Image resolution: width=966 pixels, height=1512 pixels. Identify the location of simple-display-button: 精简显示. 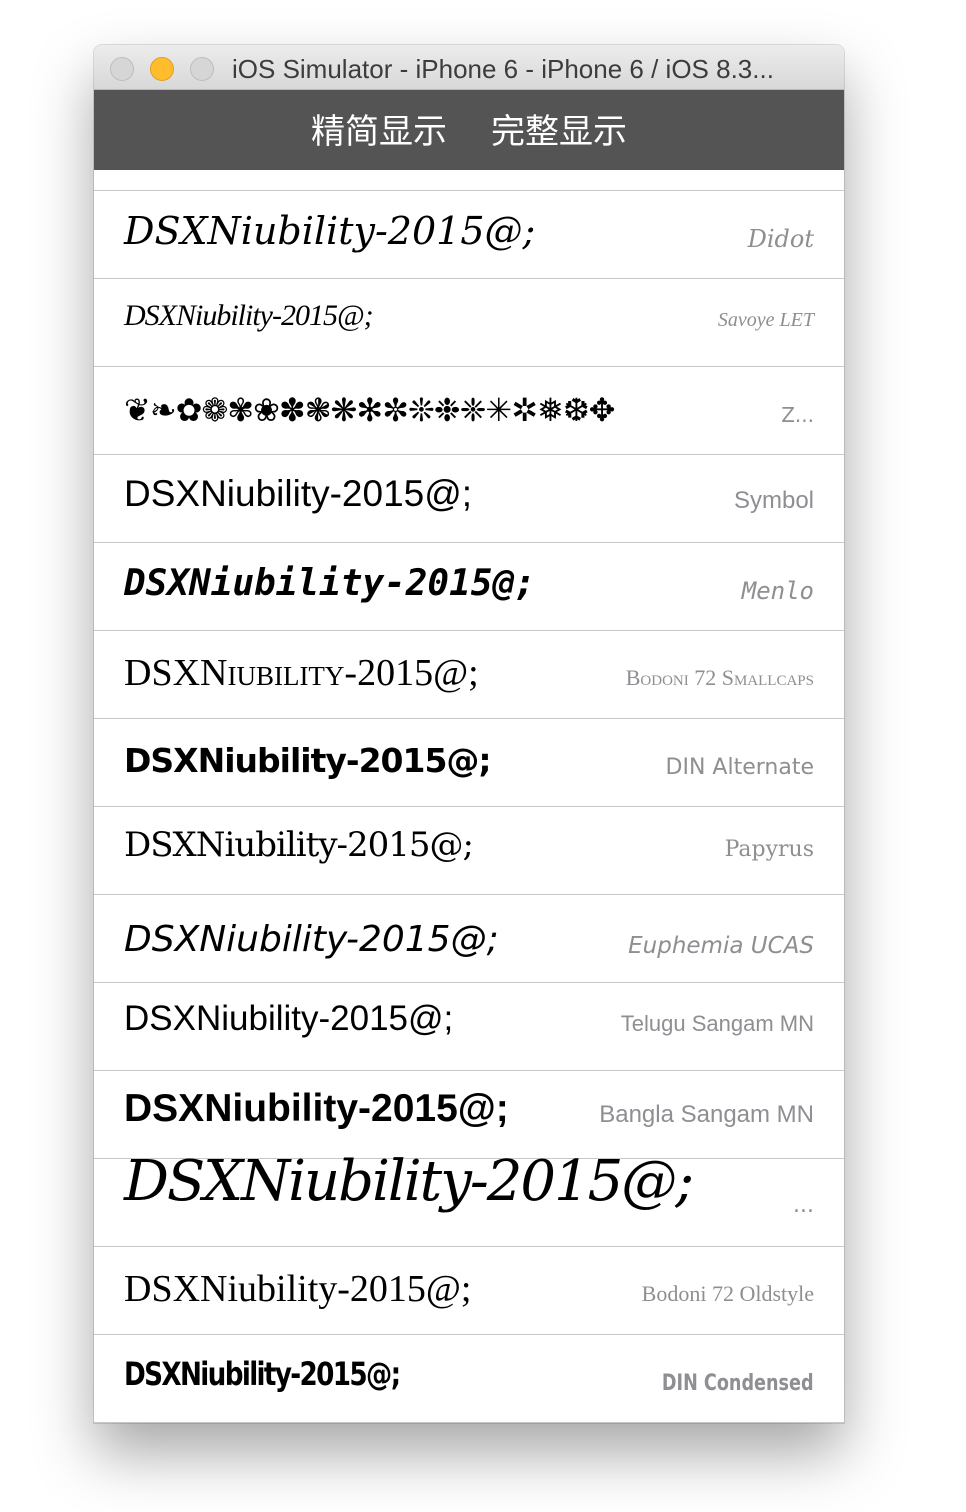
(379, 130).